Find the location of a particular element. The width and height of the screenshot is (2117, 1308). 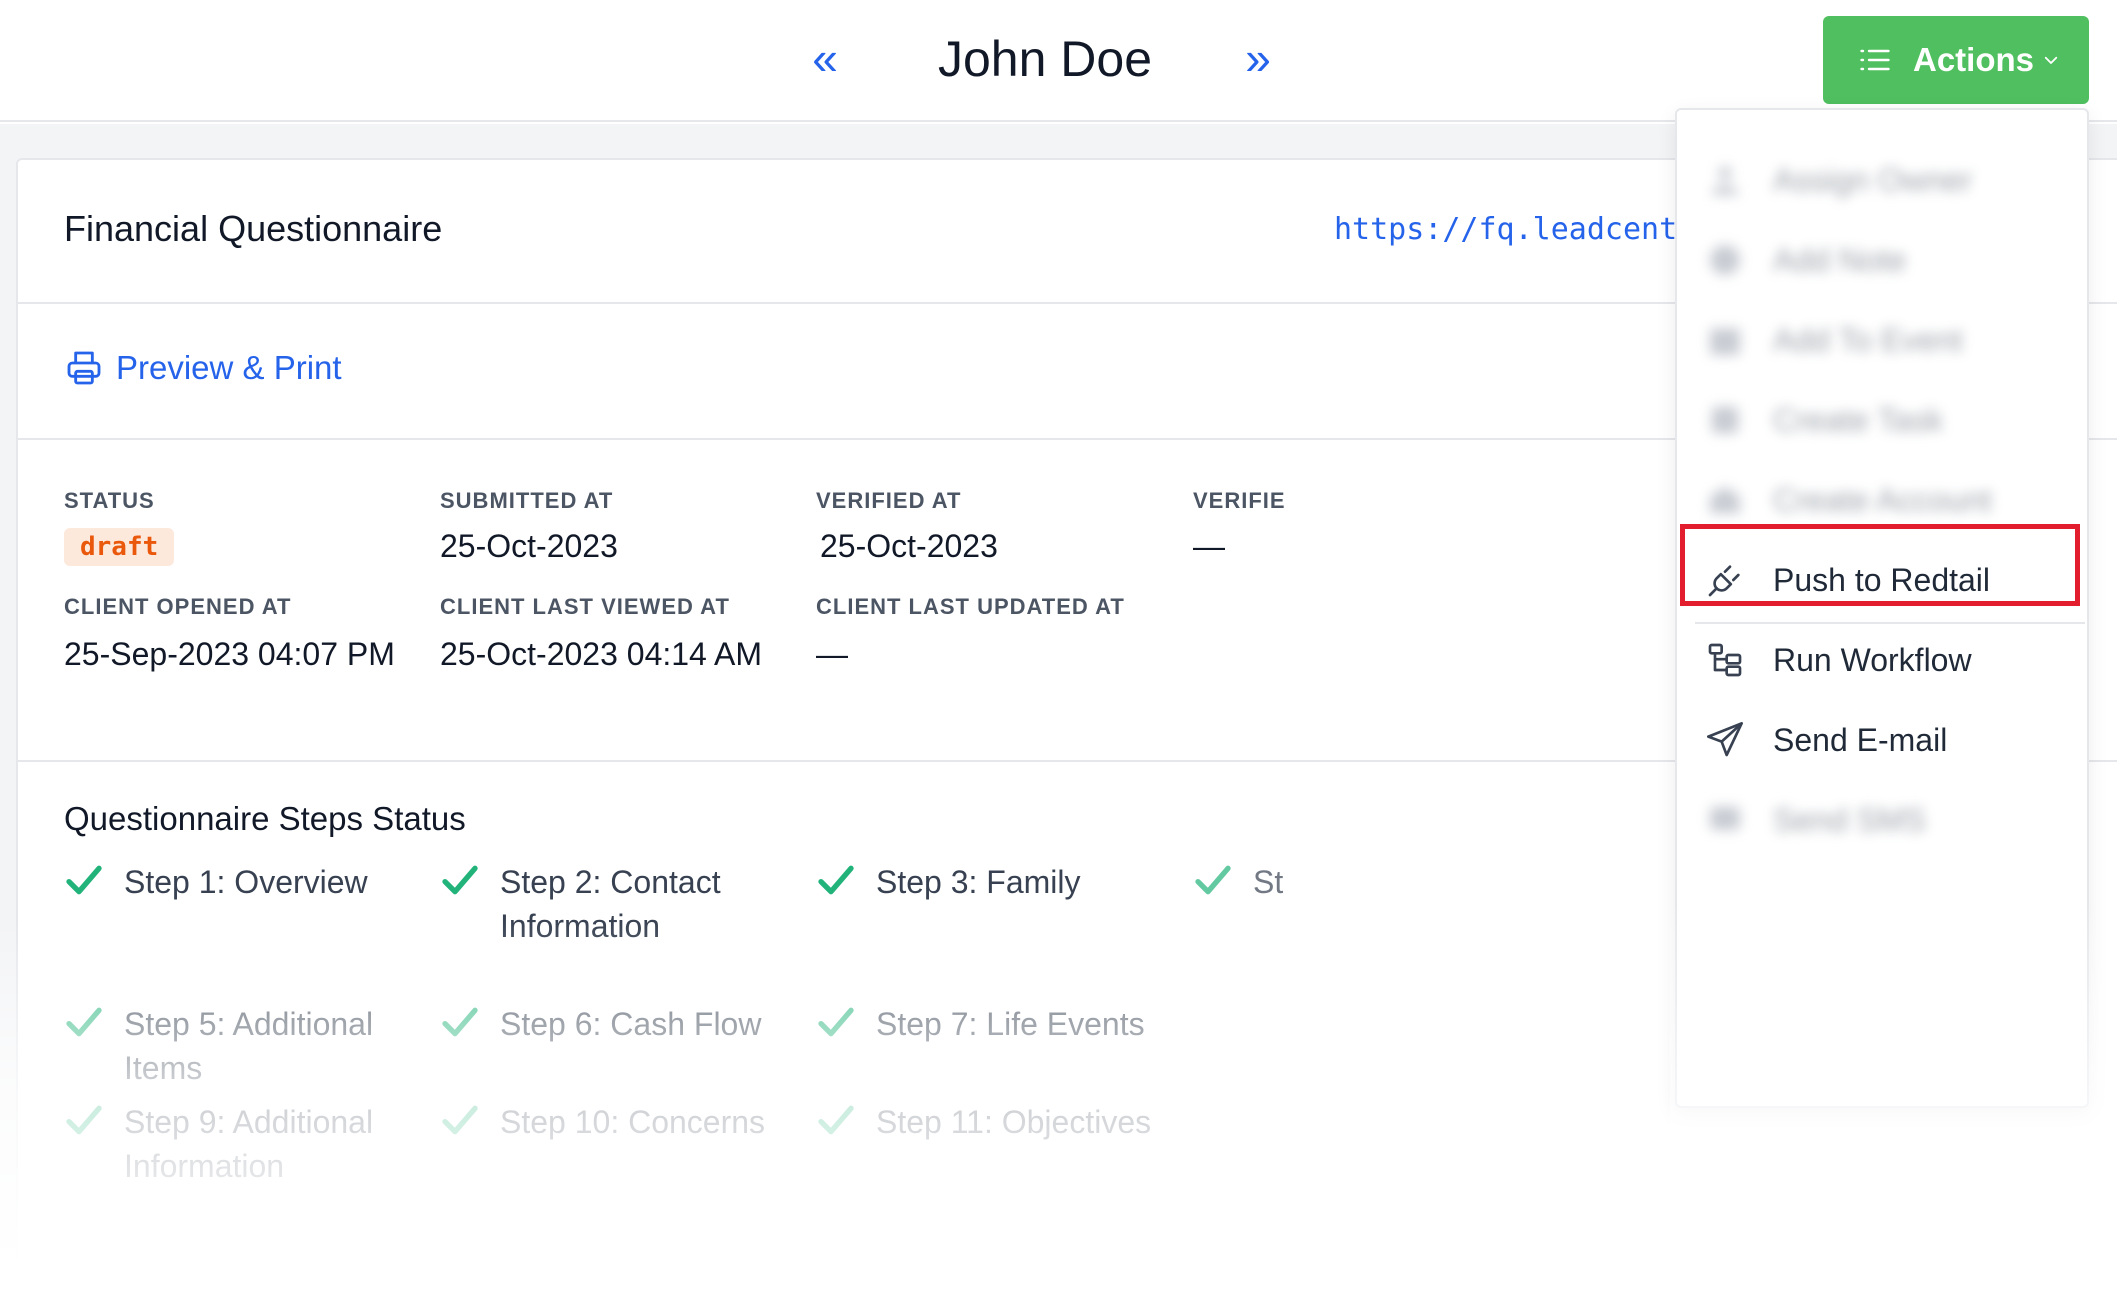

menu-item-label: Add To Event is located at coordinates (1868, 339).